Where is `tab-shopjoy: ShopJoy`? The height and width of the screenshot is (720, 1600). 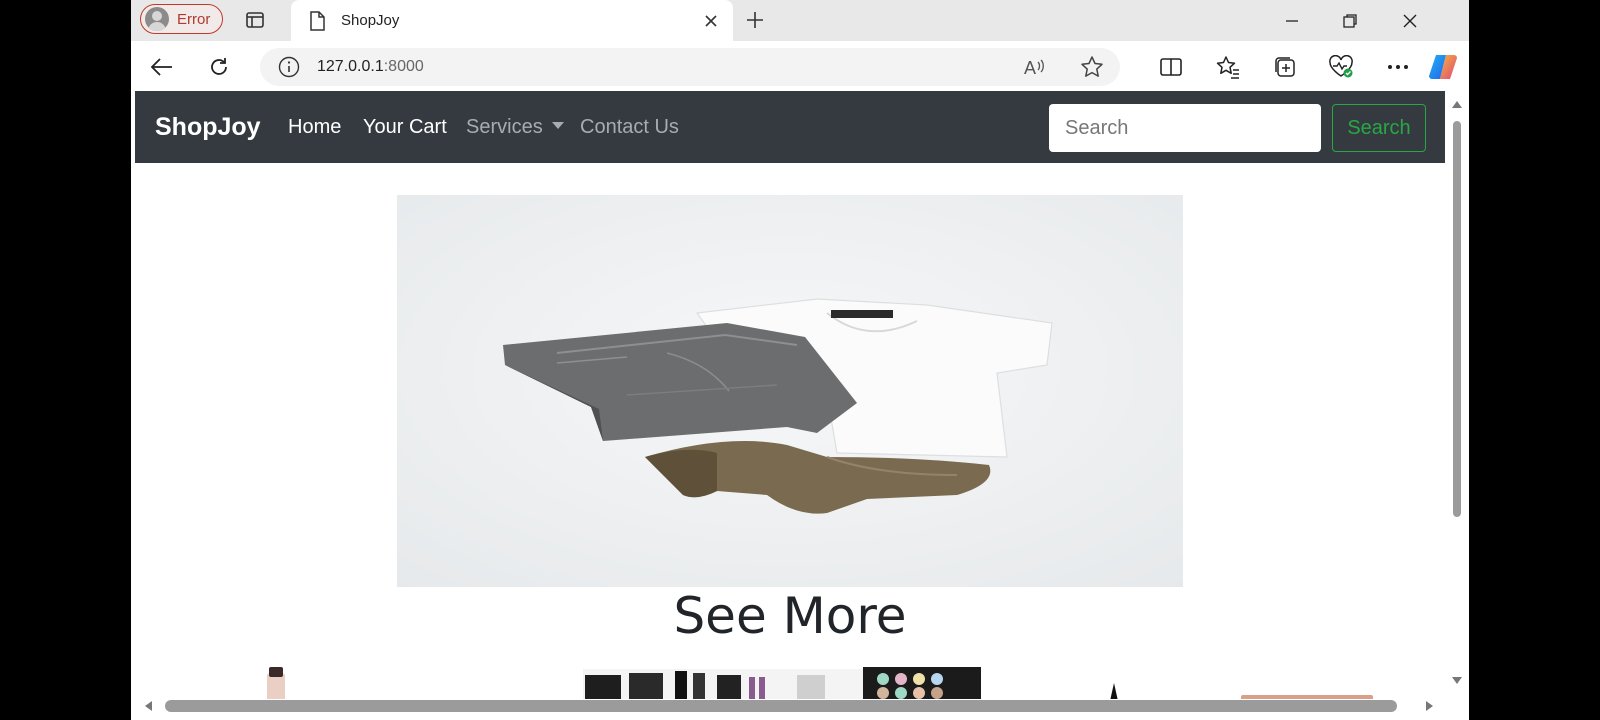 tab-shopjoy: ShopJoy is located at coordinates (512, 20).